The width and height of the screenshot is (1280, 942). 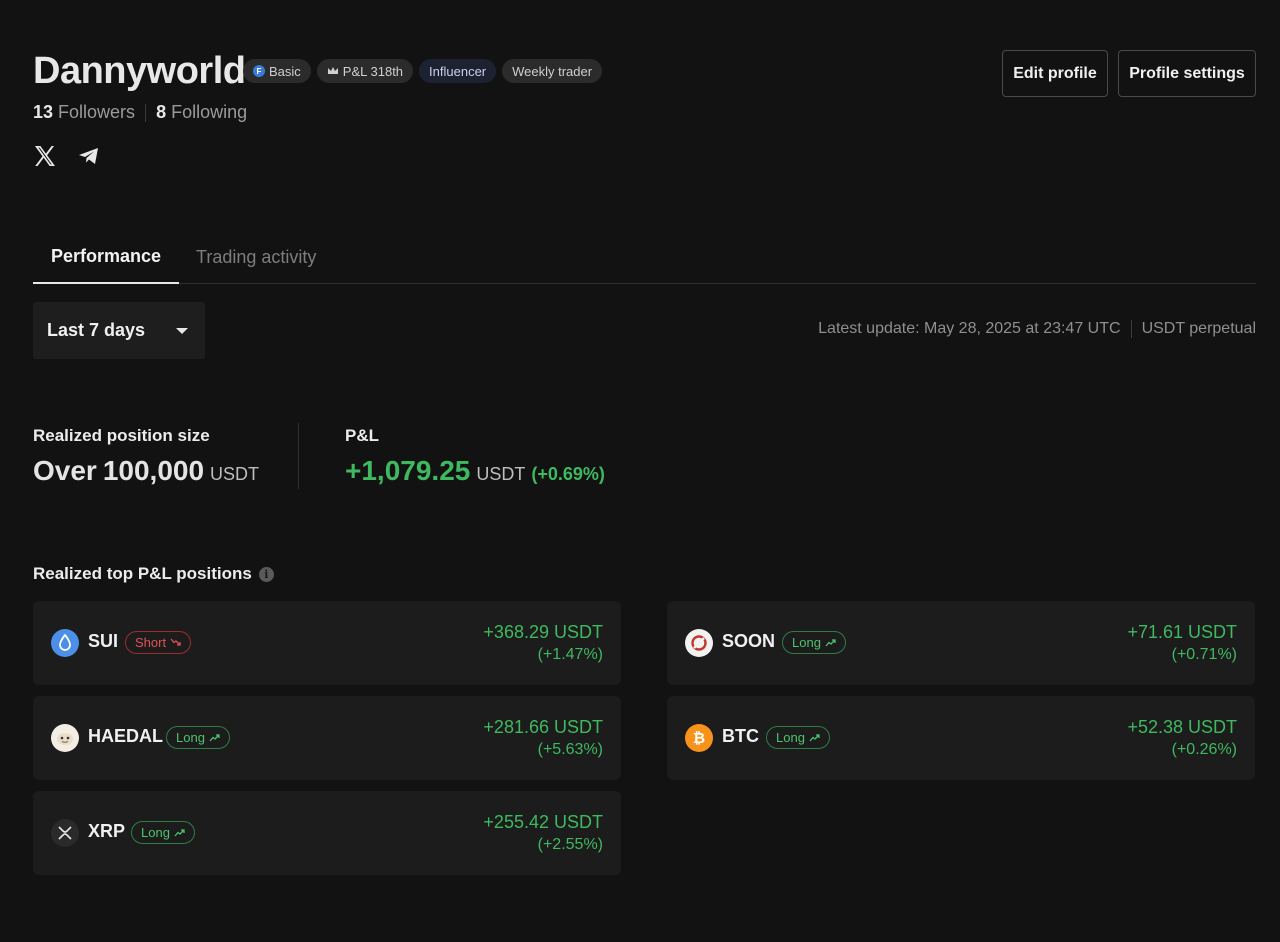 What do you see at coordinates (43, 112) in the screenshot?
I see `followers-count: 13` at bounding box center [43, 112].